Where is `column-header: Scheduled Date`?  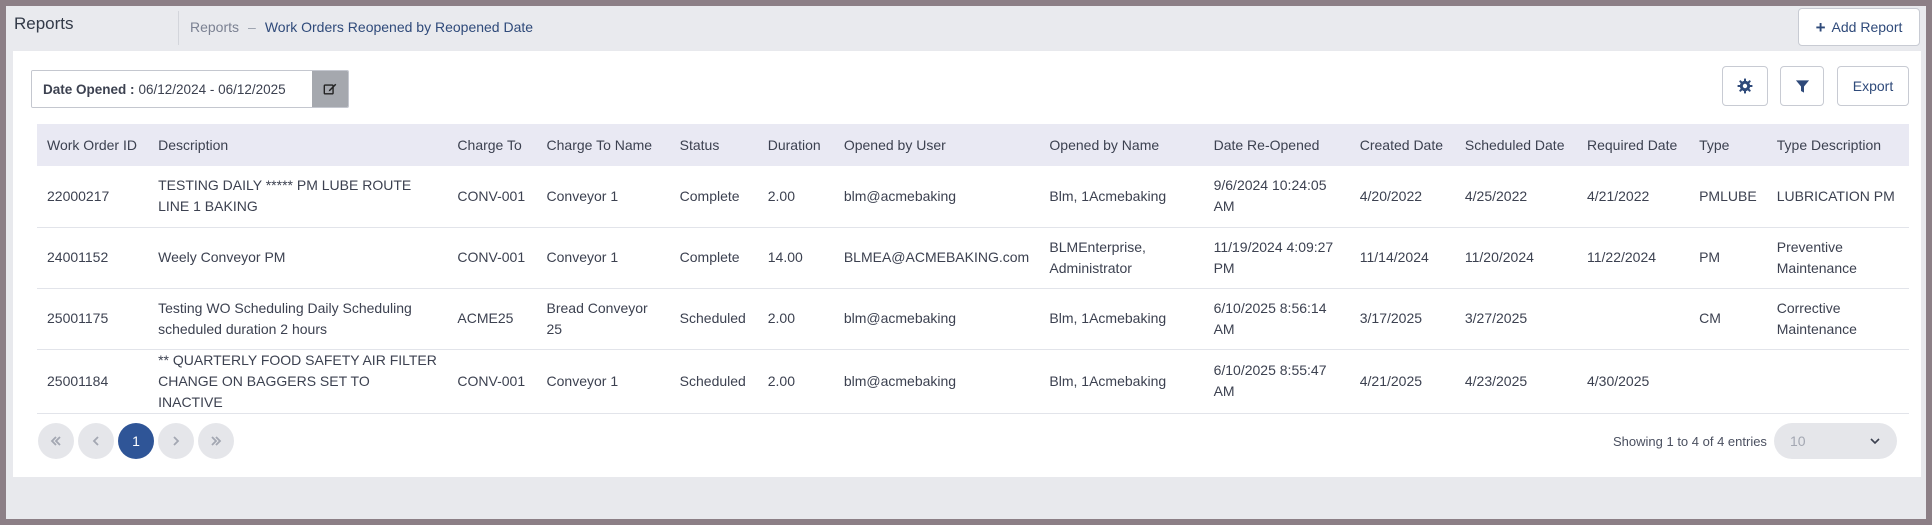
column-header: Scheduled Date is located at coordinates (1515, 145).